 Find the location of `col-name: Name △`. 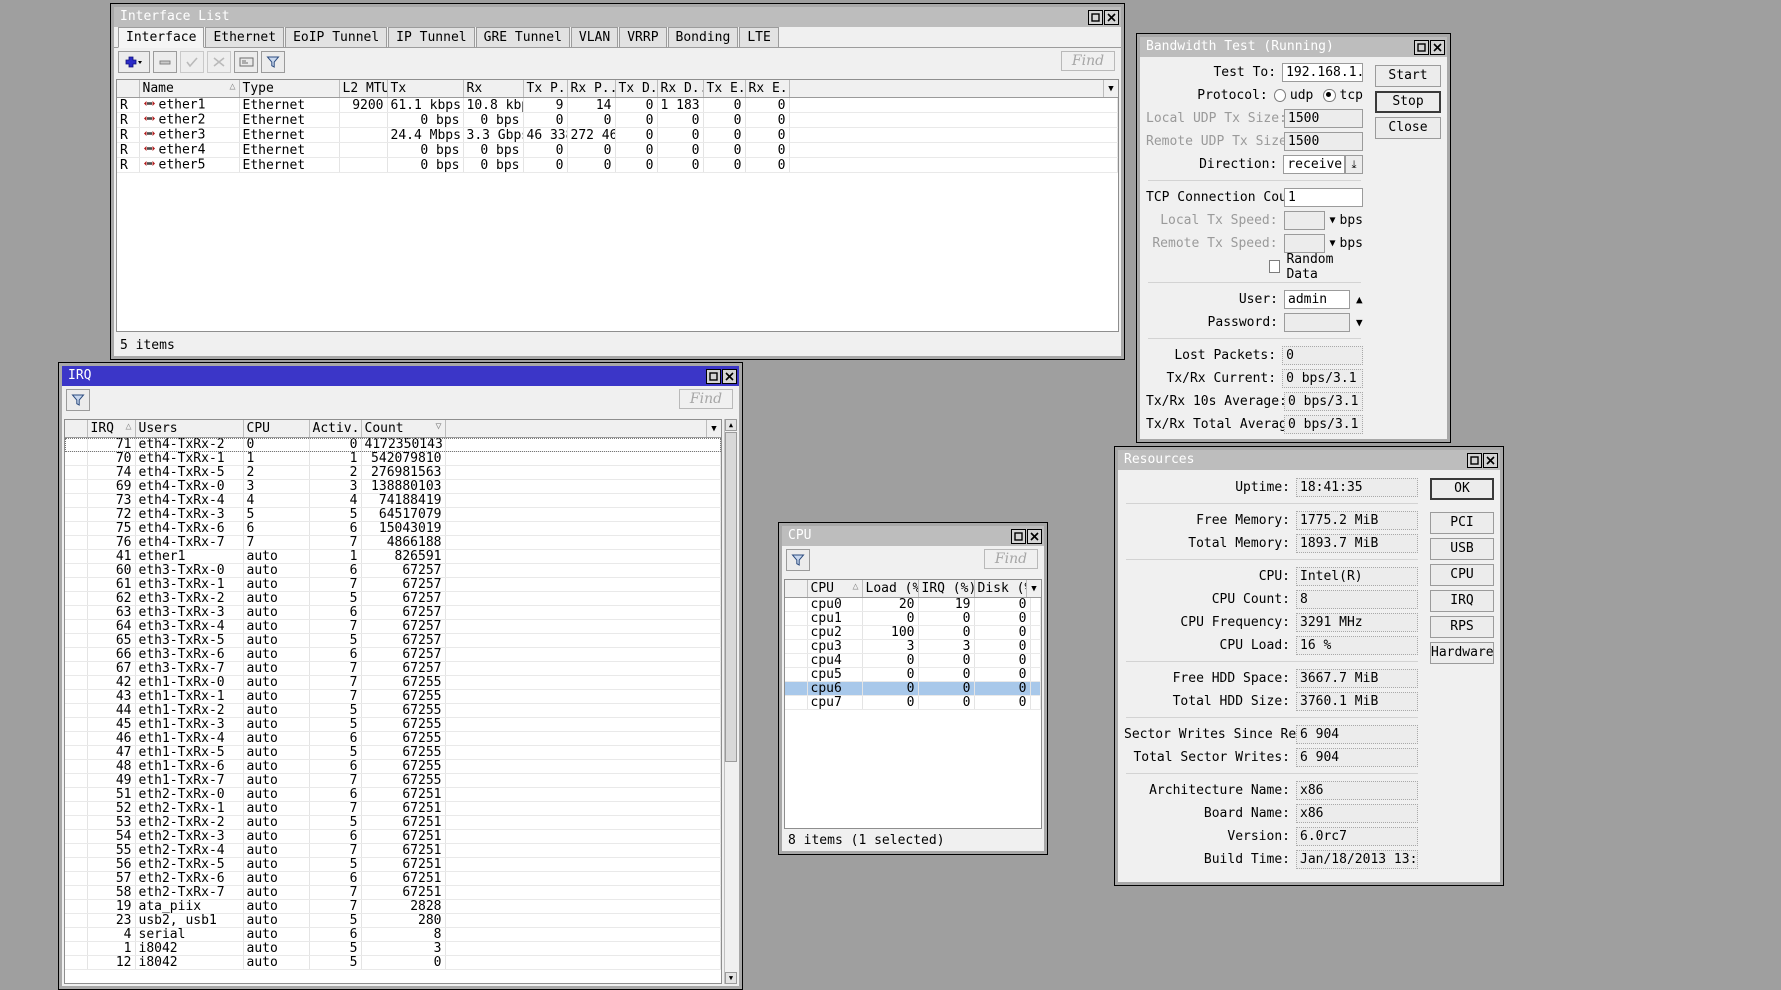

col-name: Name △ is located at coordinates (189, 89).